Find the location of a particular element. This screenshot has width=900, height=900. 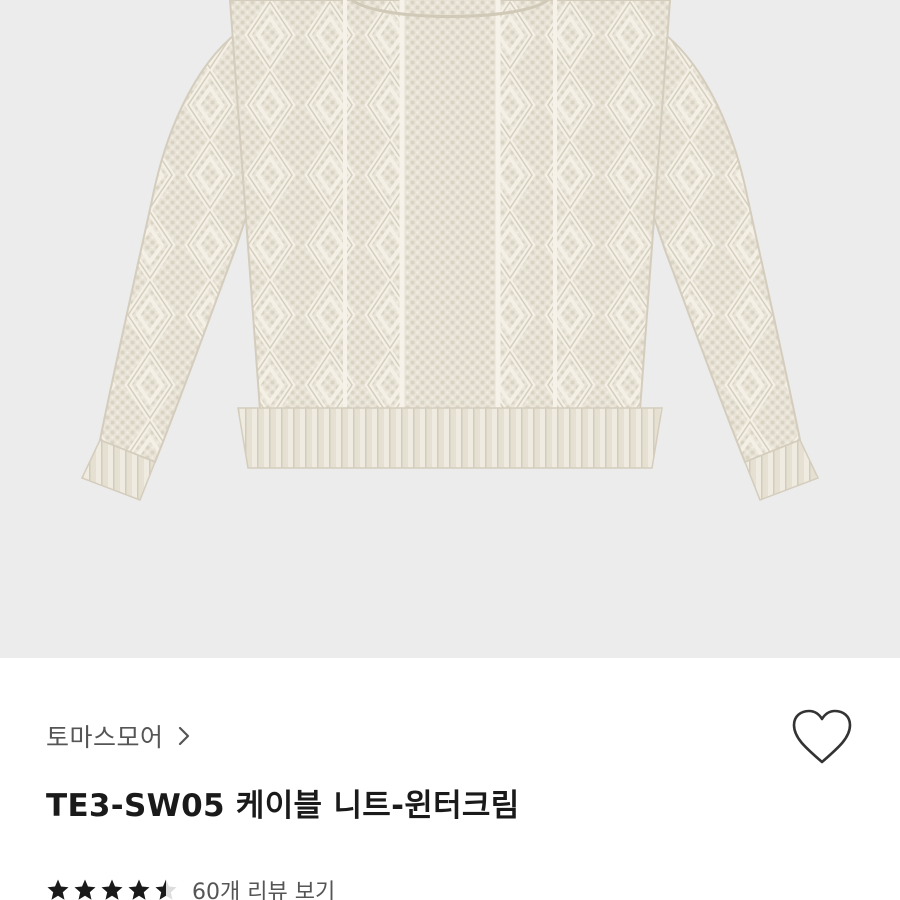

star-half-icon is located at coordinates (166, 889).